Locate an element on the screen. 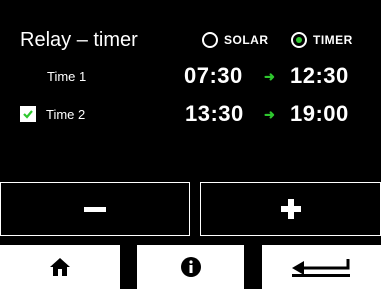 Image resolution: width=381 pixels, height=289 pixels. increase-button is located at coordinates (290, 209).